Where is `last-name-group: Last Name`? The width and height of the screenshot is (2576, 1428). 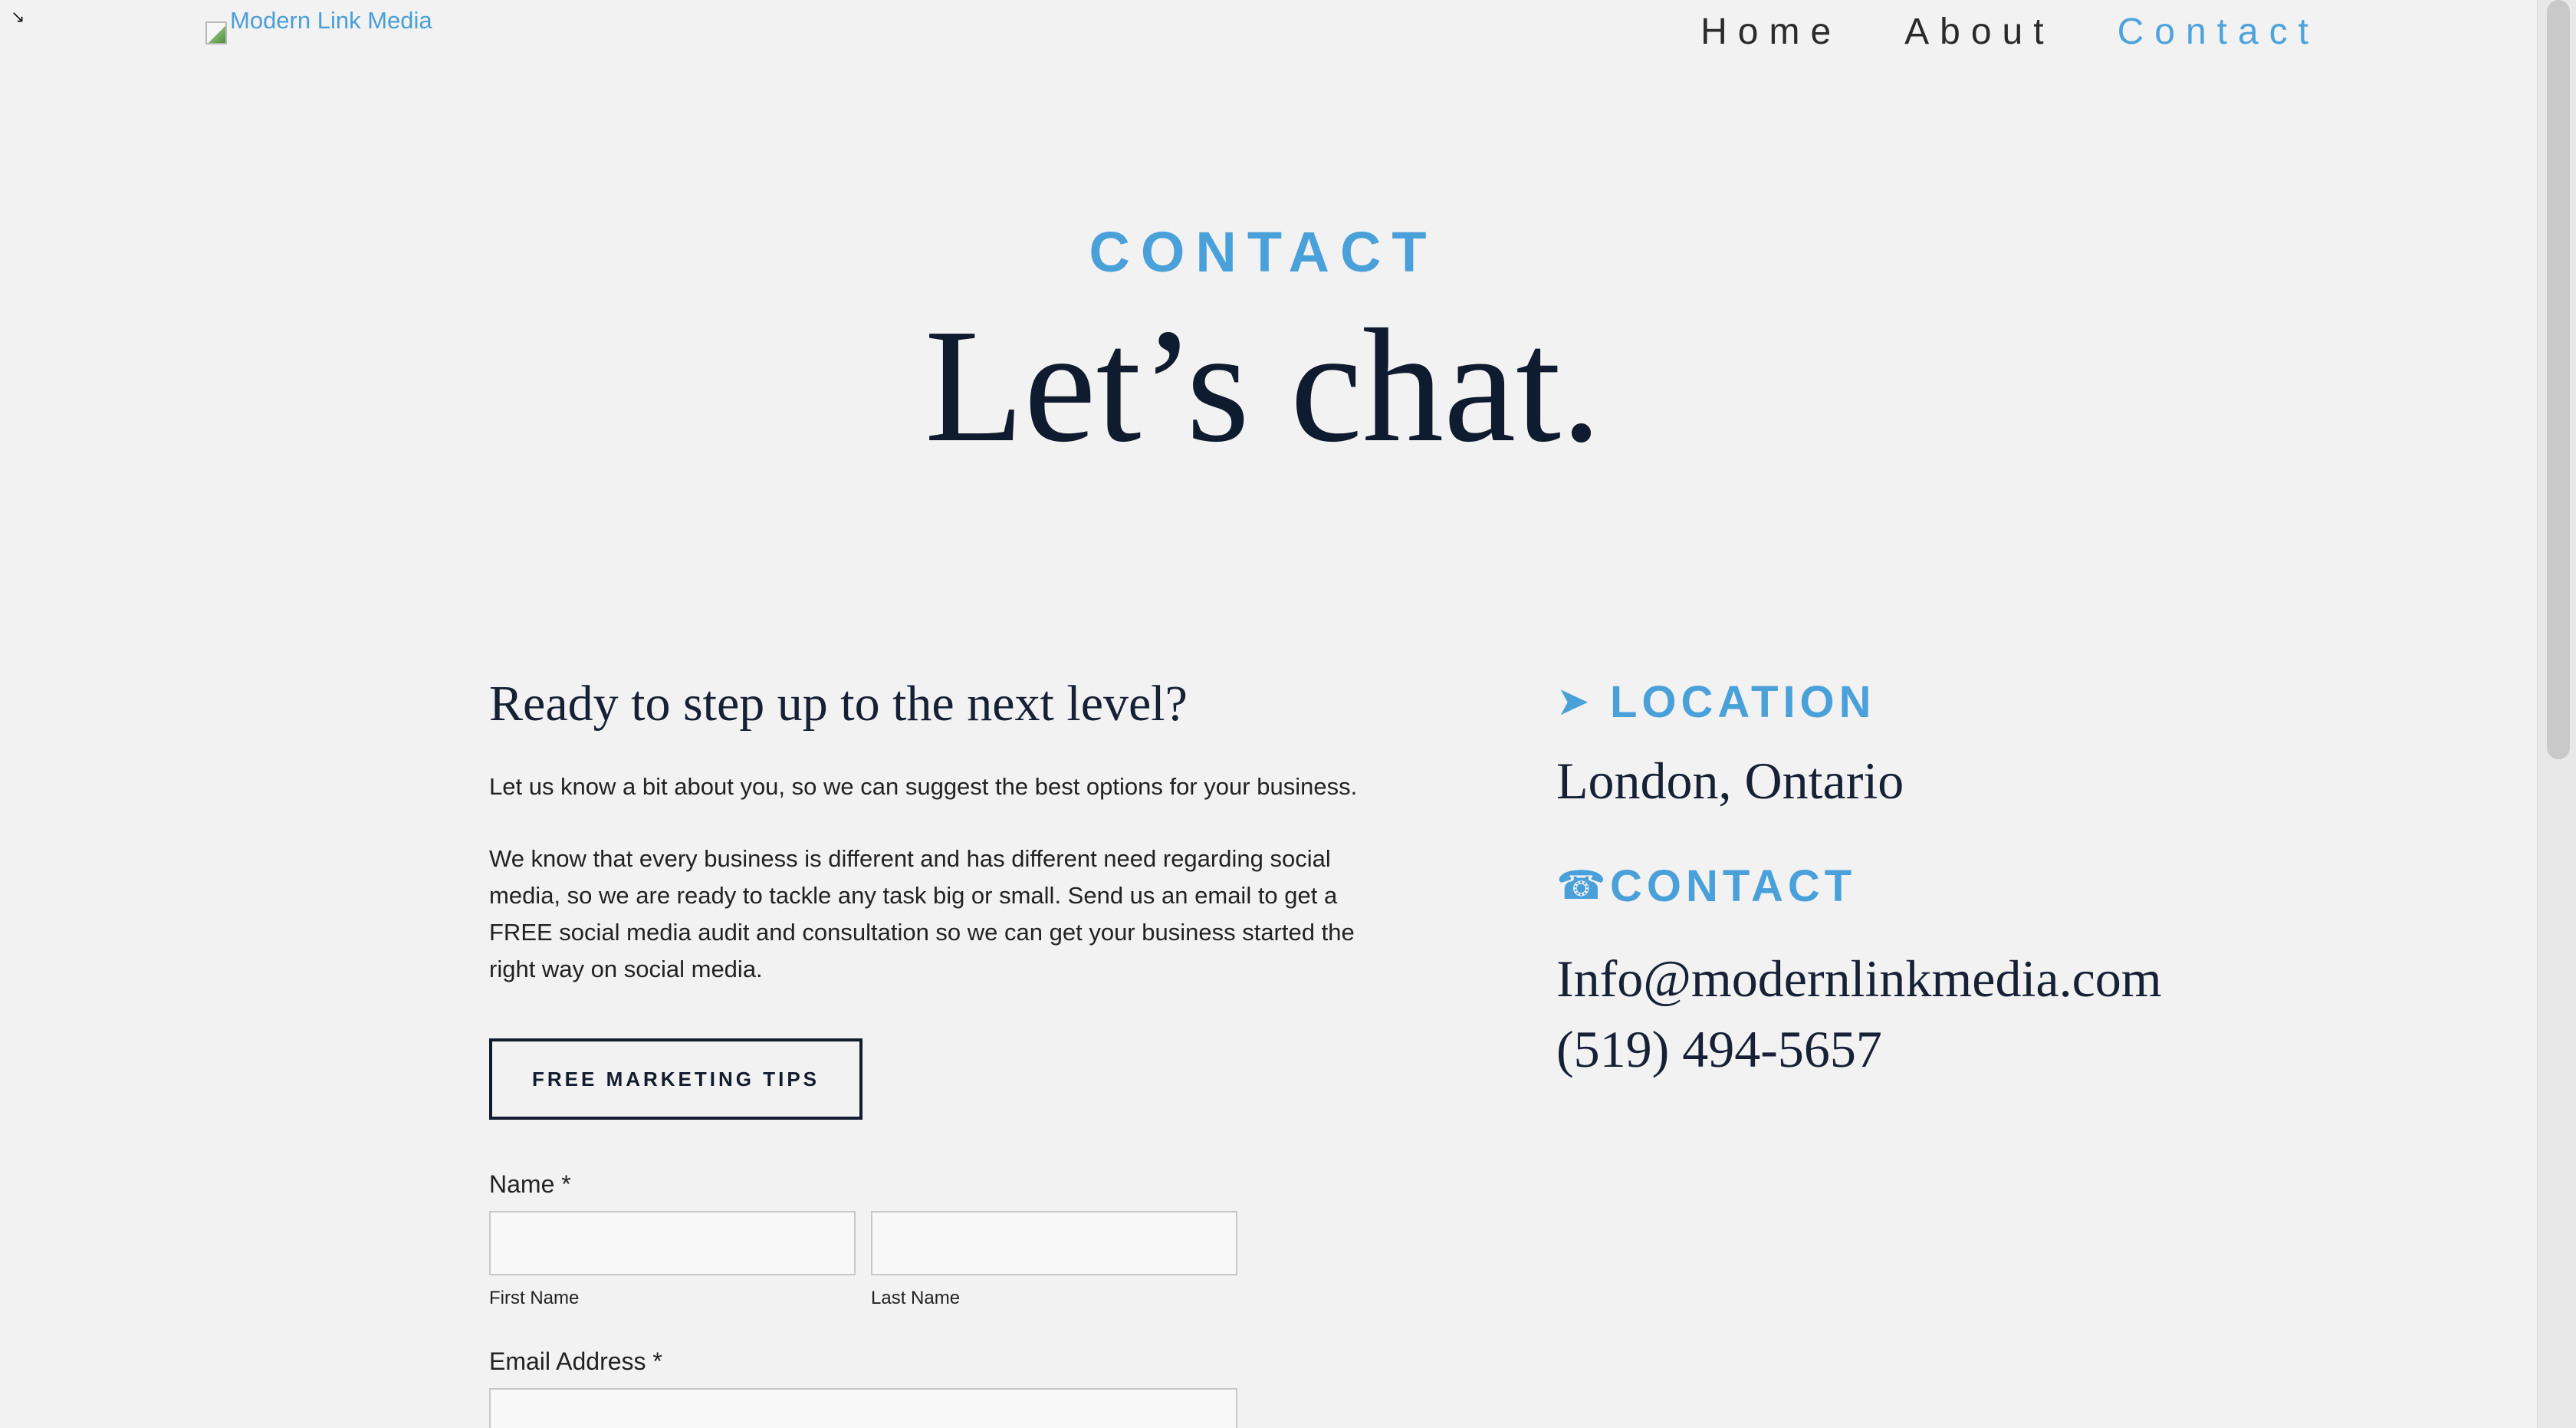
last-name-group: Last Name is located at coordinates (1054, 1260).